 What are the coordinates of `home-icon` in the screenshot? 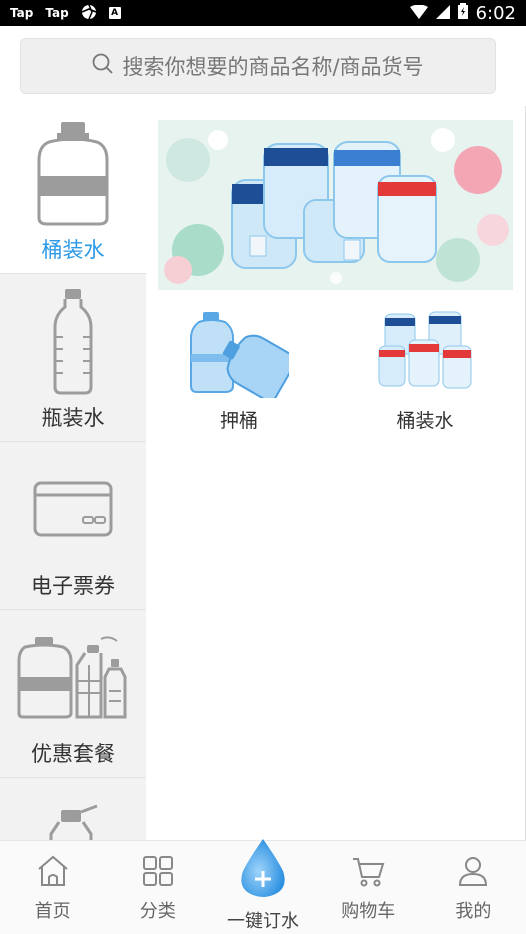 It's located at (53, 873).